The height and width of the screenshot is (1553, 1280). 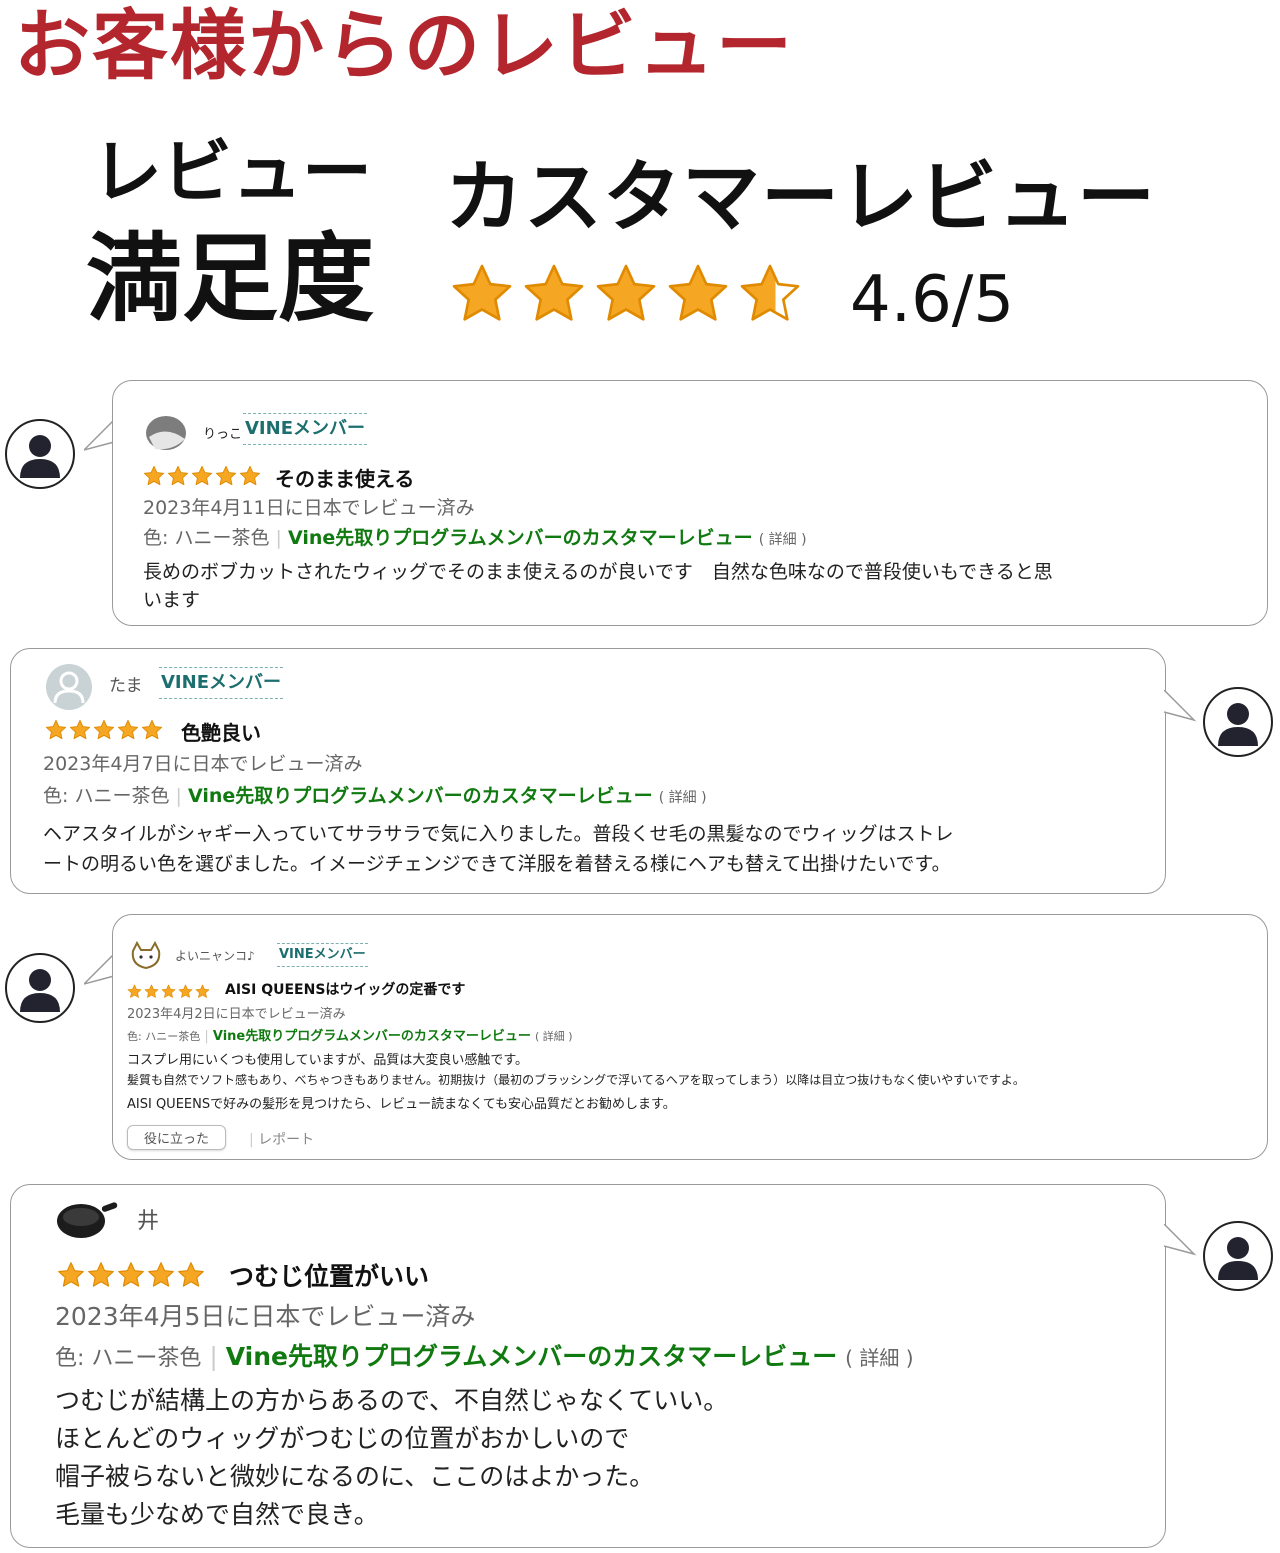 What do you see at coordinates (203, 764) in the screenshot?
I see `review-date: 2023年4月7日に日本でレビュー済み` at bounding box center [203, 764].